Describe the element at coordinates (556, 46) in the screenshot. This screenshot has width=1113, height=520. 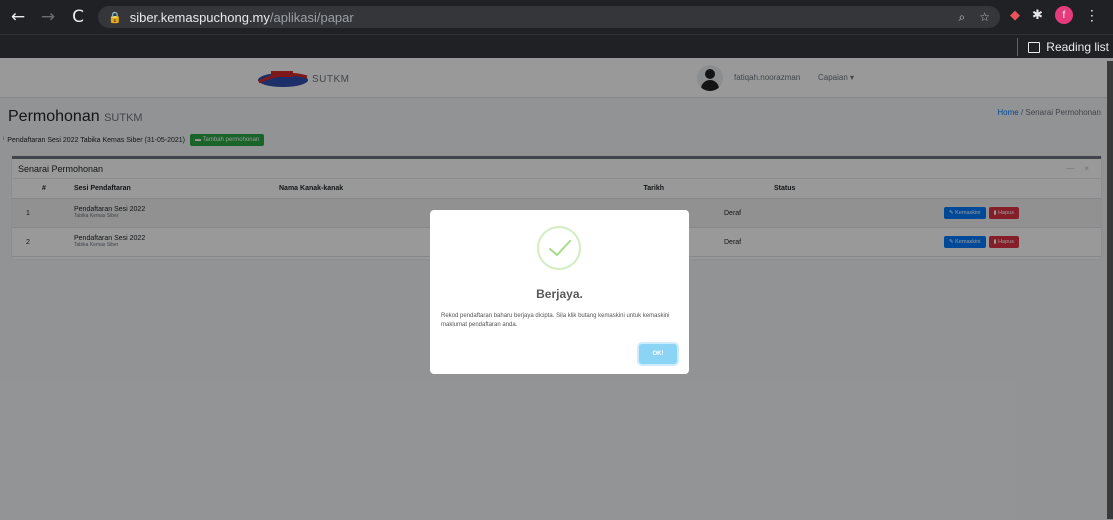
I see `bookmarks-bar: Reading list` at that location.